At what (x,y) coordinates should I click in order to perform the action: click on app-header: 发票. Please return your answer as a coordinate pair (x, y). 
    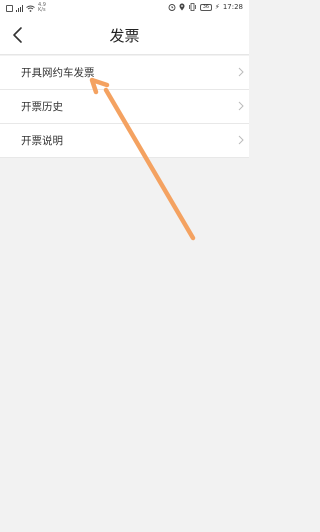
    Looking at the image, I should click on (124, 35).